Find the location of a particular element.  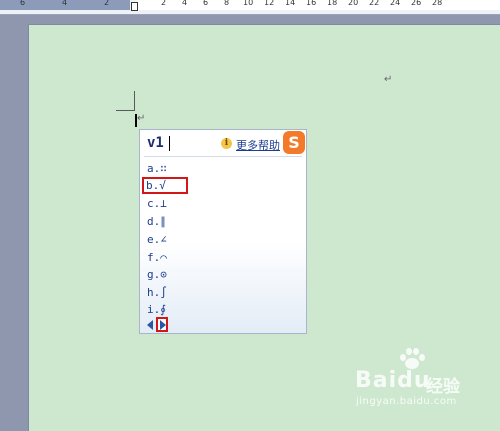

candidate-symbol: ∠ is located at coordinates (163, 239).